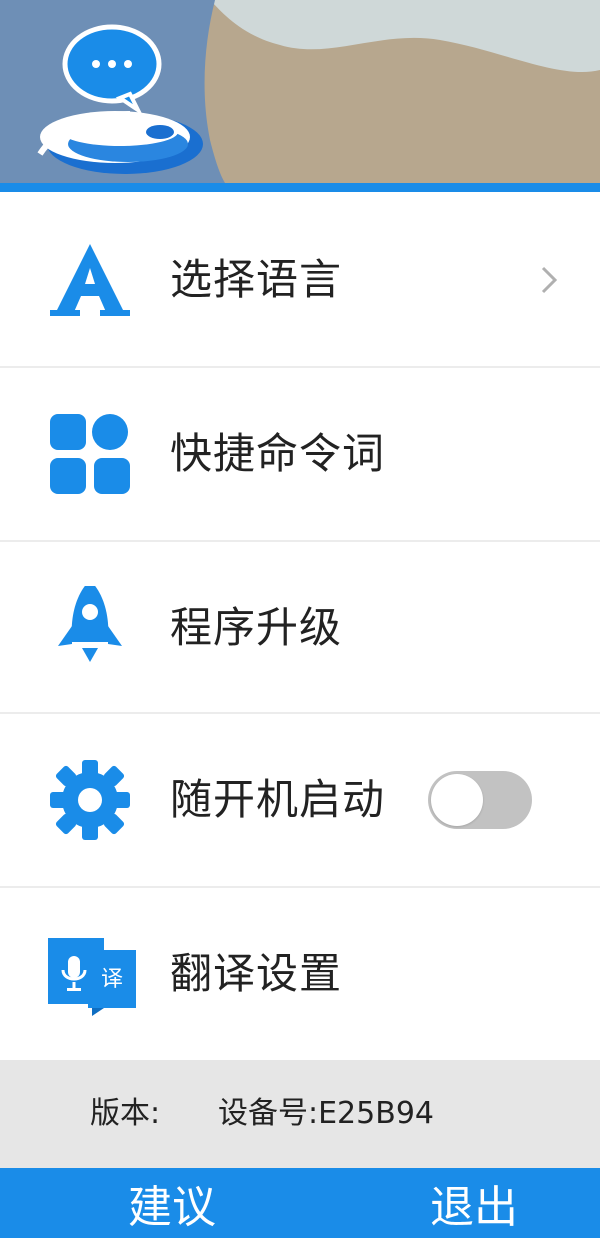 The width and height of the screenshot is (600, 1248). What do you see at coordinates (256, 627) in the screenshot?
I see `menu-item-label: 程序升级` at bounding box center [256, 627].